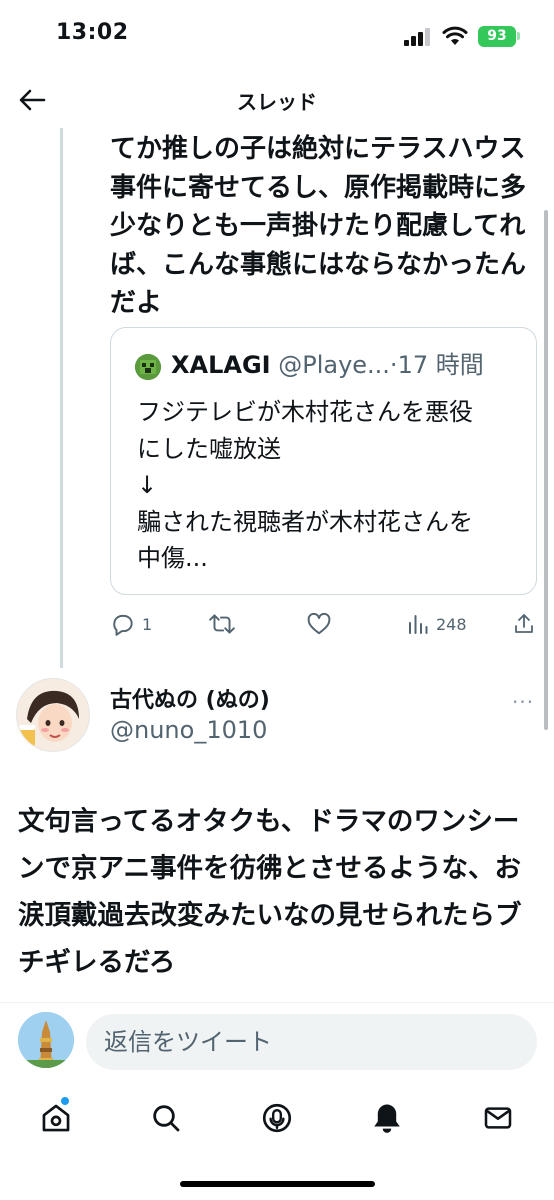 The width and height of the screenshot is (554, 1200). I want to click on quote-text-line: フジテレビが木村花さんを悪役, so click(305, 412).